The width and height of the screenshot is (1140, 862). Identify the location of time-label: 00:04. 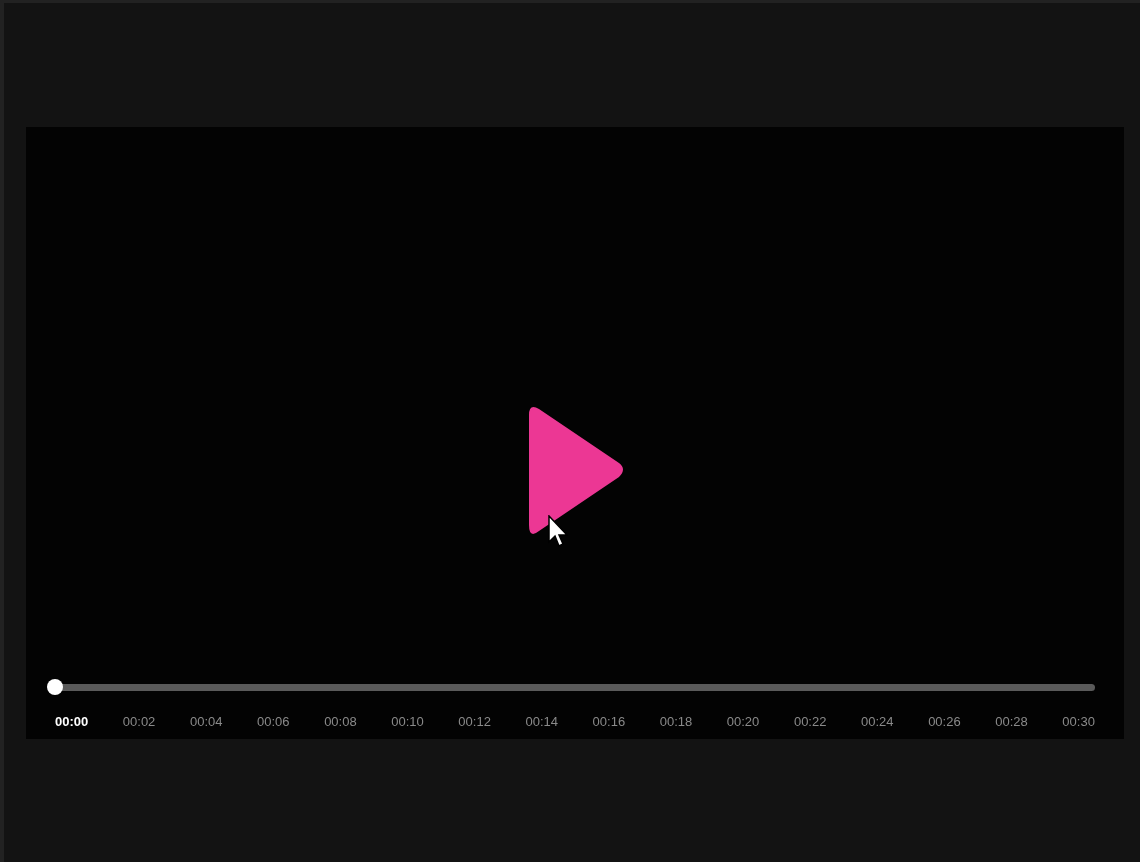
(206, 722).